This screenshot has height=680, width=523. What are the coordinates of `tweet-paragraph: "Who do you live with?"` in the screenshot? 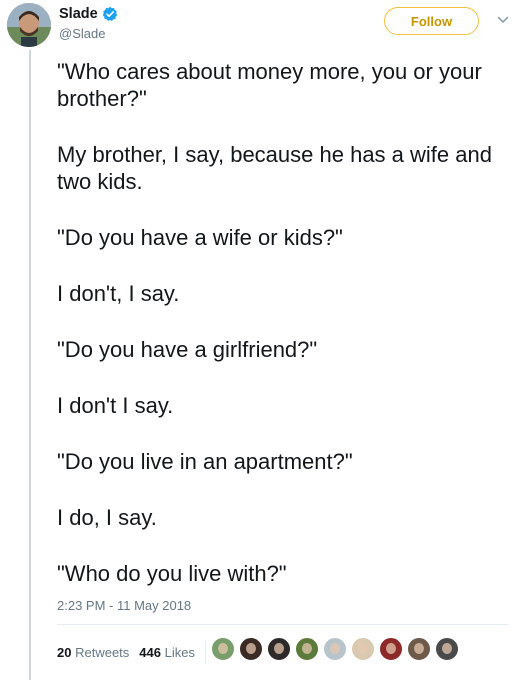 It's located at (172, 573).